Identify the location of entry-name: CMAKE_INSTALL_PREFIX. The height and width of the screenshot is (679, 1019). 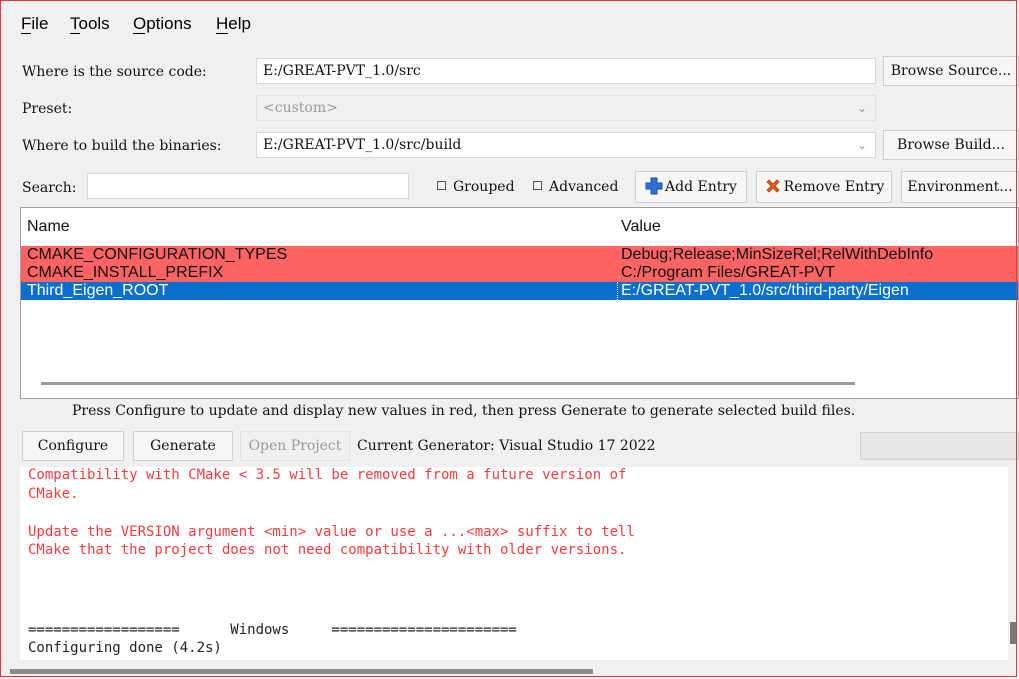
(125, 272).